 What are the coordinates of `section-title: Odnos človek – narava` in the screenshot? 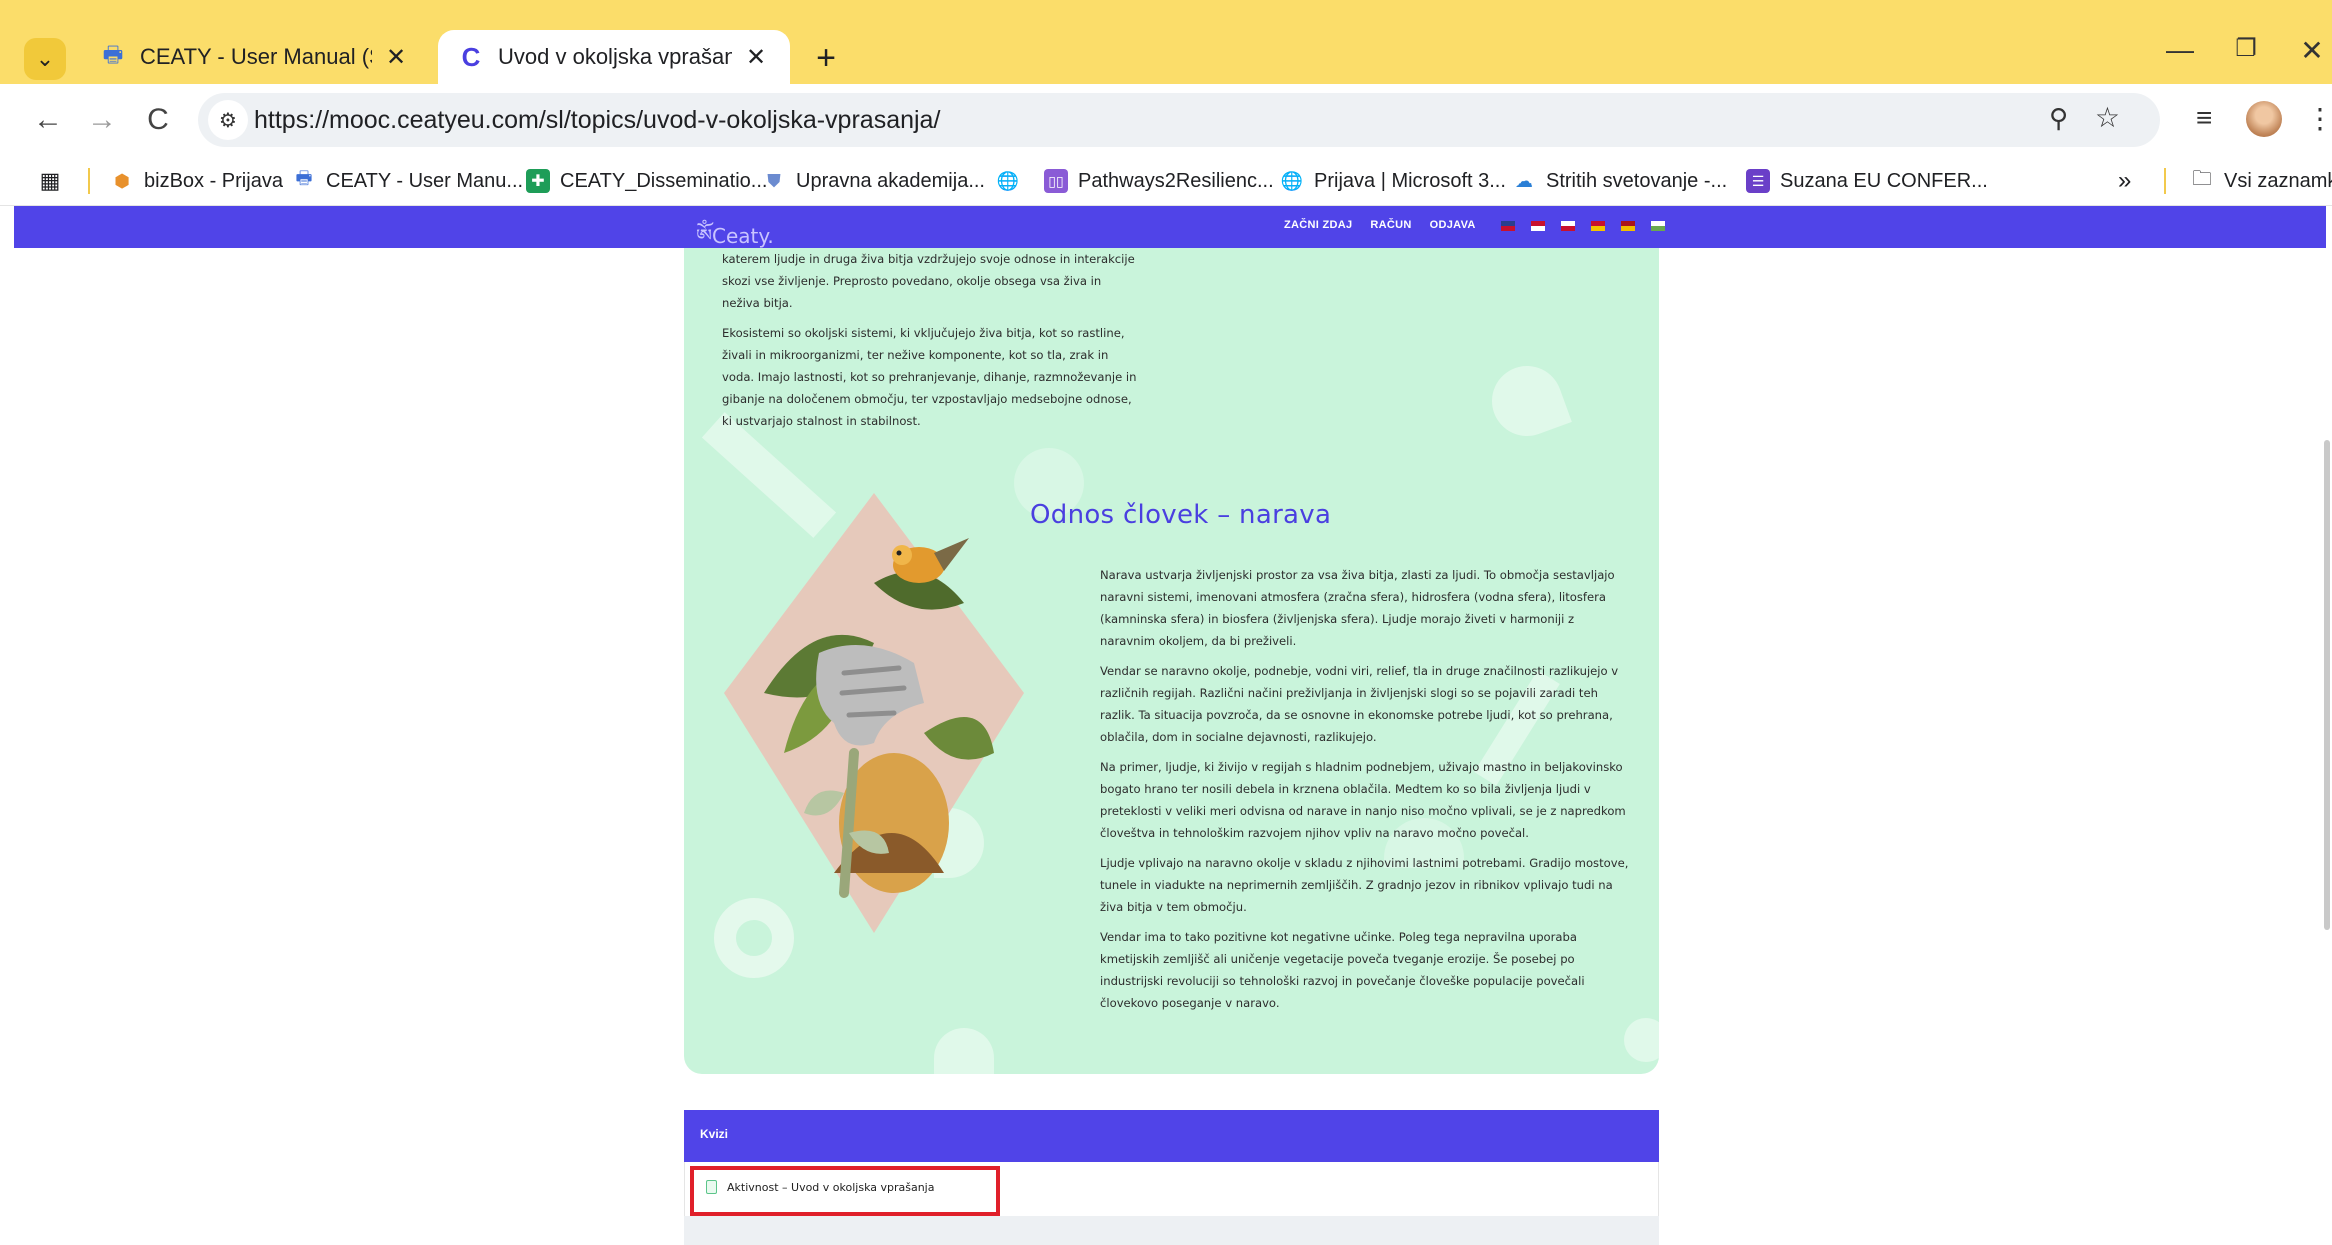 It's located at (1181, 515).